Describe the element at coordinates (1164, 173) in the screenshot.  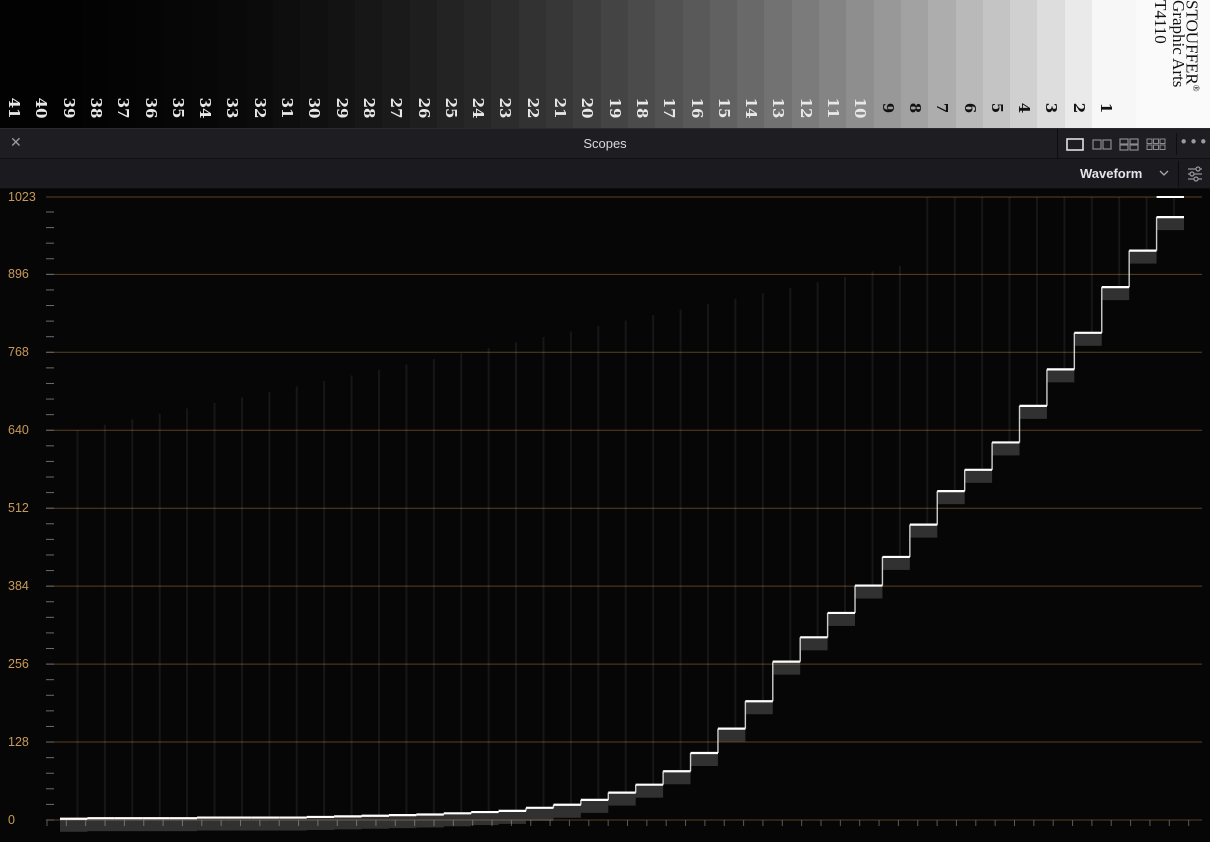
I see `chevron-down-icon` at that location.